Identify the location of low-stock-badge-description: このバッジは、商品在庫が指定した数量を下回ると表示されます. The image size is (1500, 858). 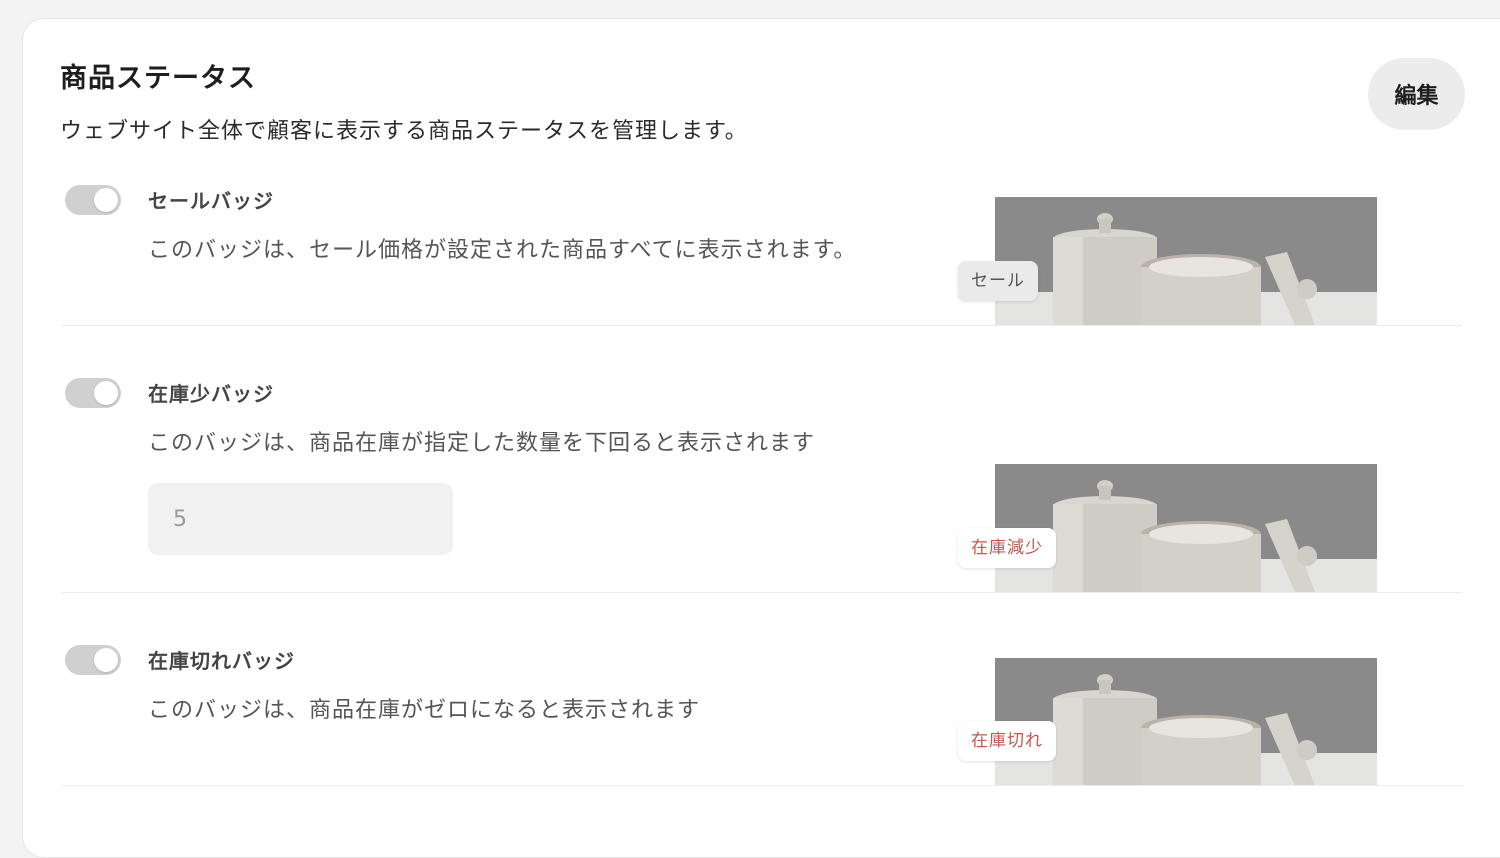
(482, 443).